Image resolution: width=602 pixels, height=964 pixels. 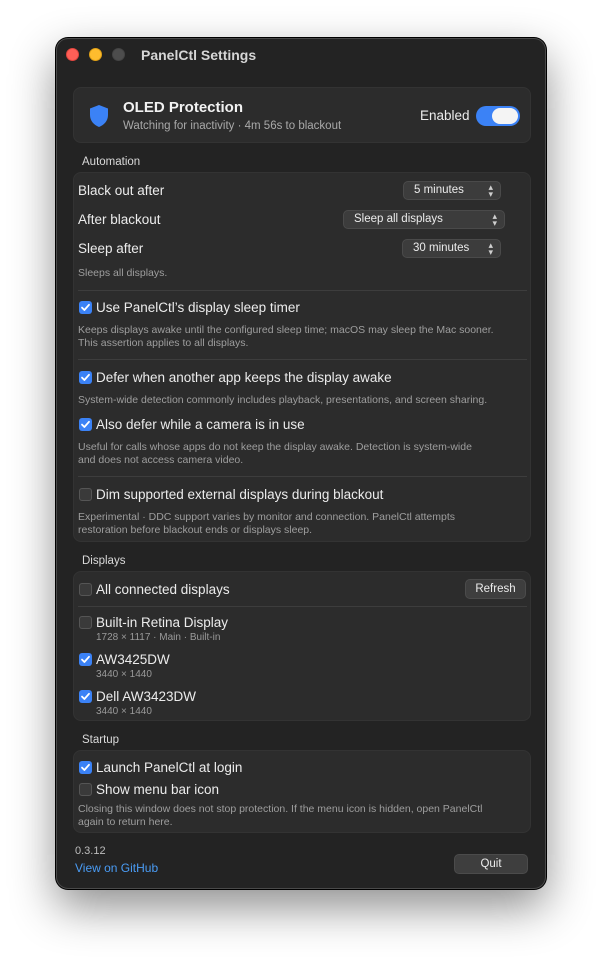 What do you see at coordinates (85, 622) in the screenshot?
I see `display-checkbox-built-in` at bounding box center [85, 622].